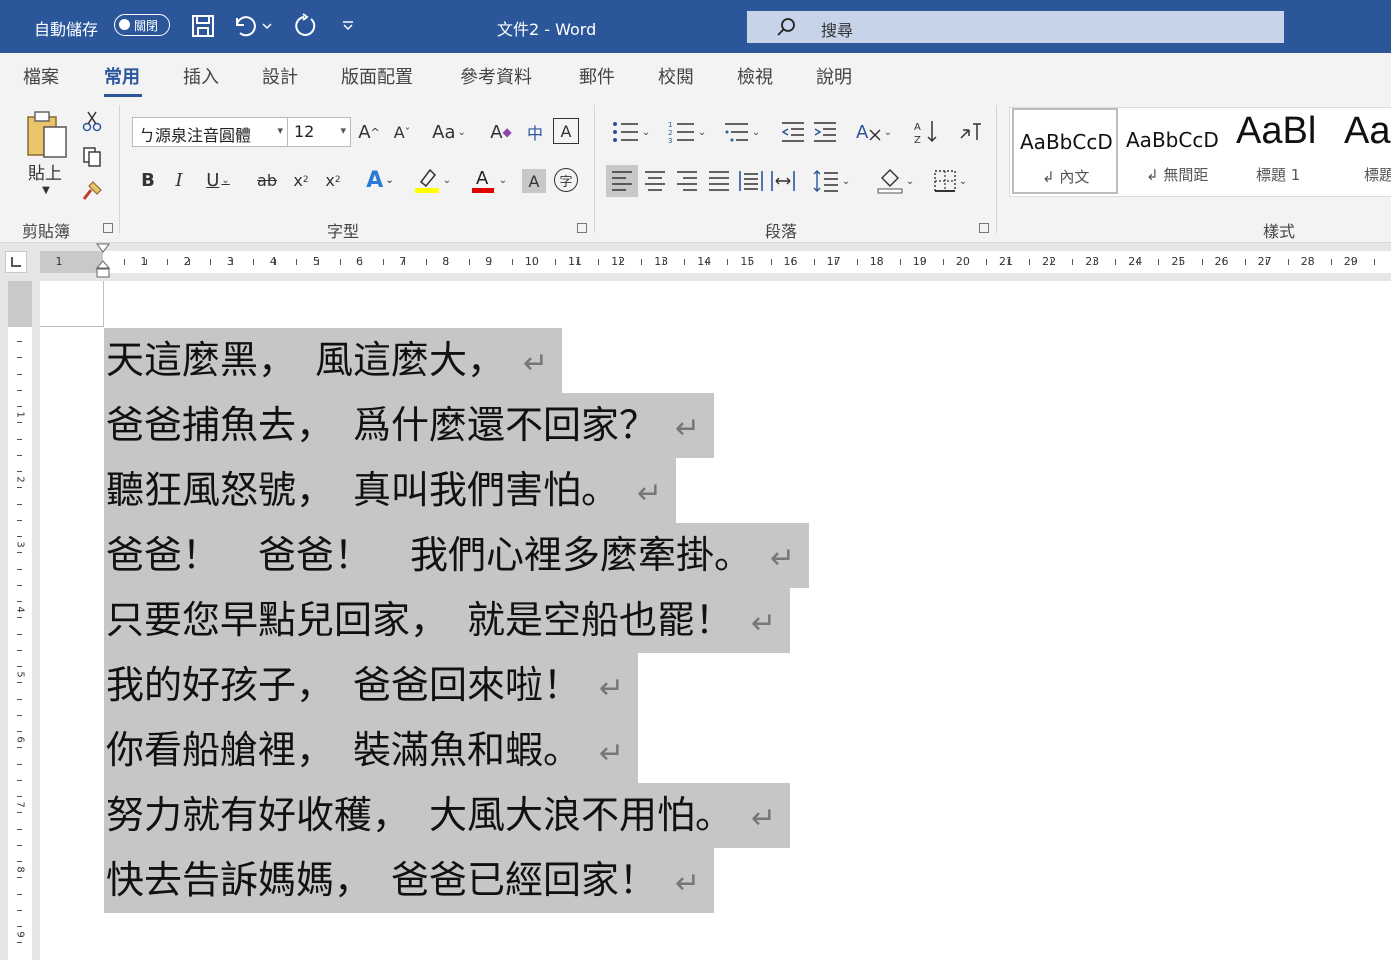 The image size is (1391, 960). What do you see at coordinates (218, 180) in the screenshot?
I see `underline-icon: U ⌄` at bounding box center [218, 180].